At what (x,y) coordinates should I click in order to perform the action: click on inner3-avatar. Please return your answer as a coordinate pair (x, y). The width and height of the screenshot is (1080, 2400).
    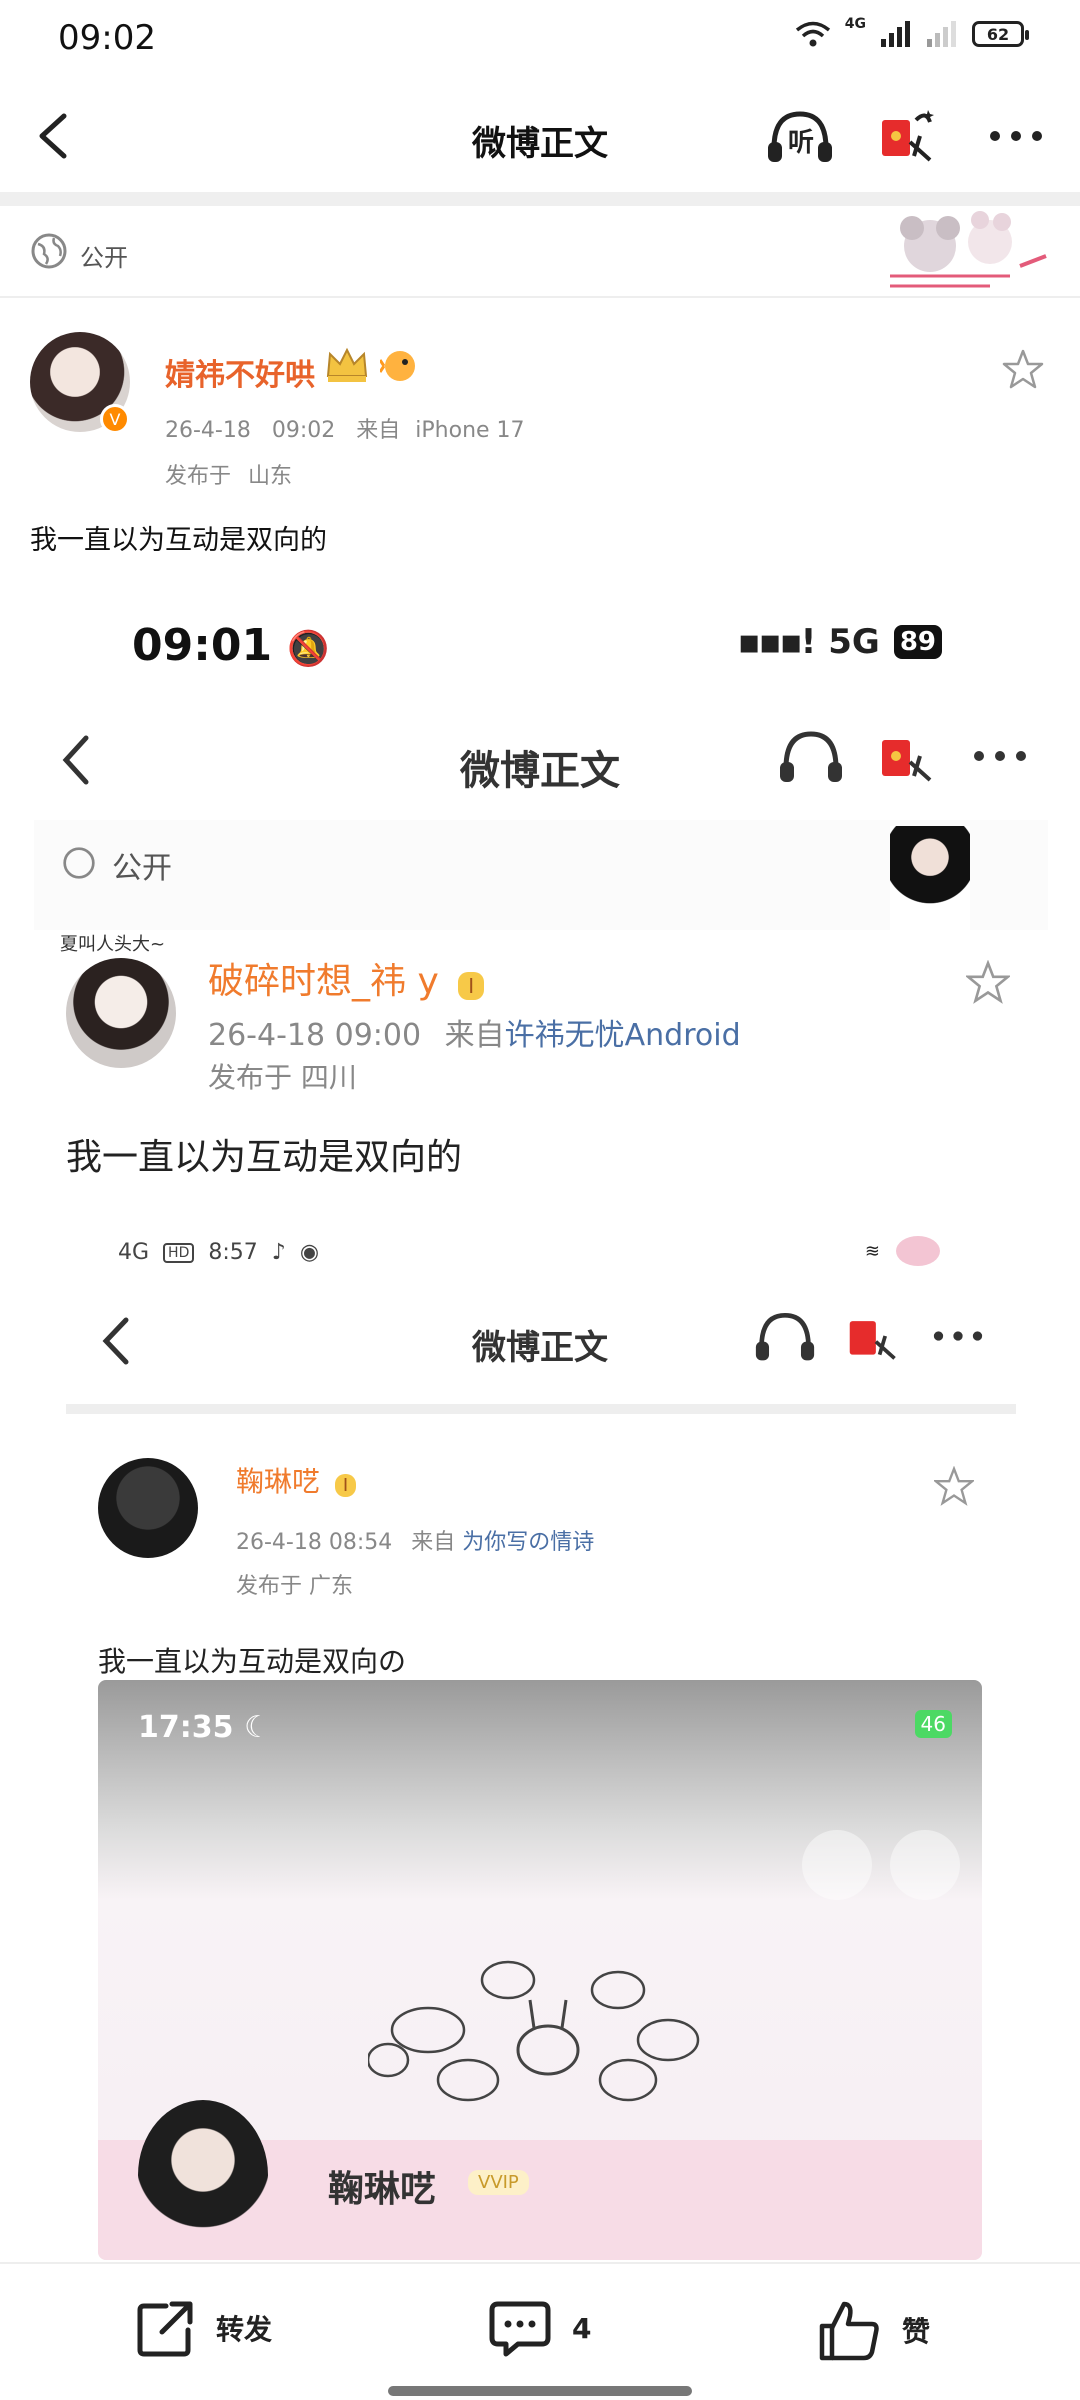
    Looking at the image, I should click on (203, 2175).